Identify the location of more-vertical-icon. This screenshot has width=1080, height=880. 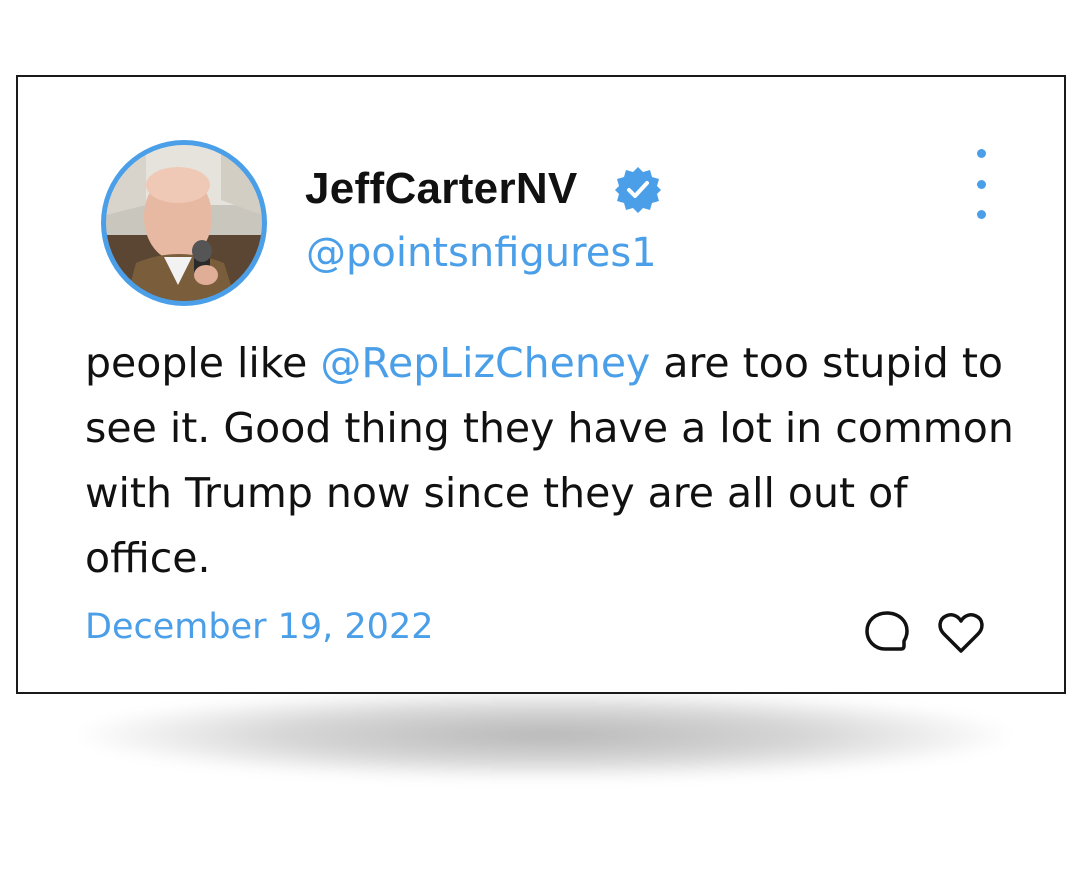
(981, 153).